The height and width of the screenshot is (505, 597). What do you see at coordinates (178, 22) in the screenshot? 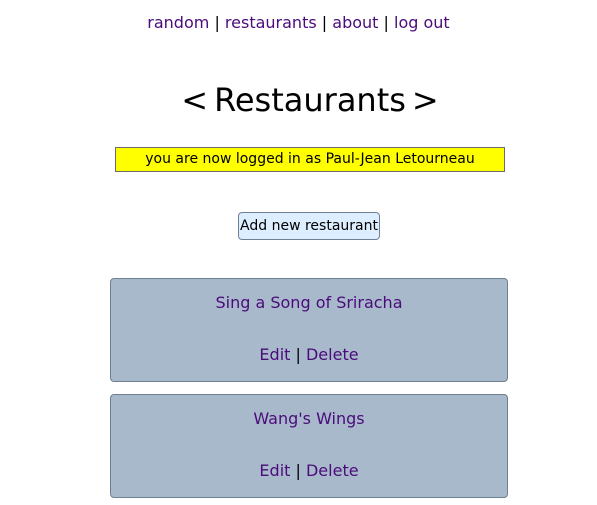
I see `nav-link-random: random` at bounding box center [178, 22].